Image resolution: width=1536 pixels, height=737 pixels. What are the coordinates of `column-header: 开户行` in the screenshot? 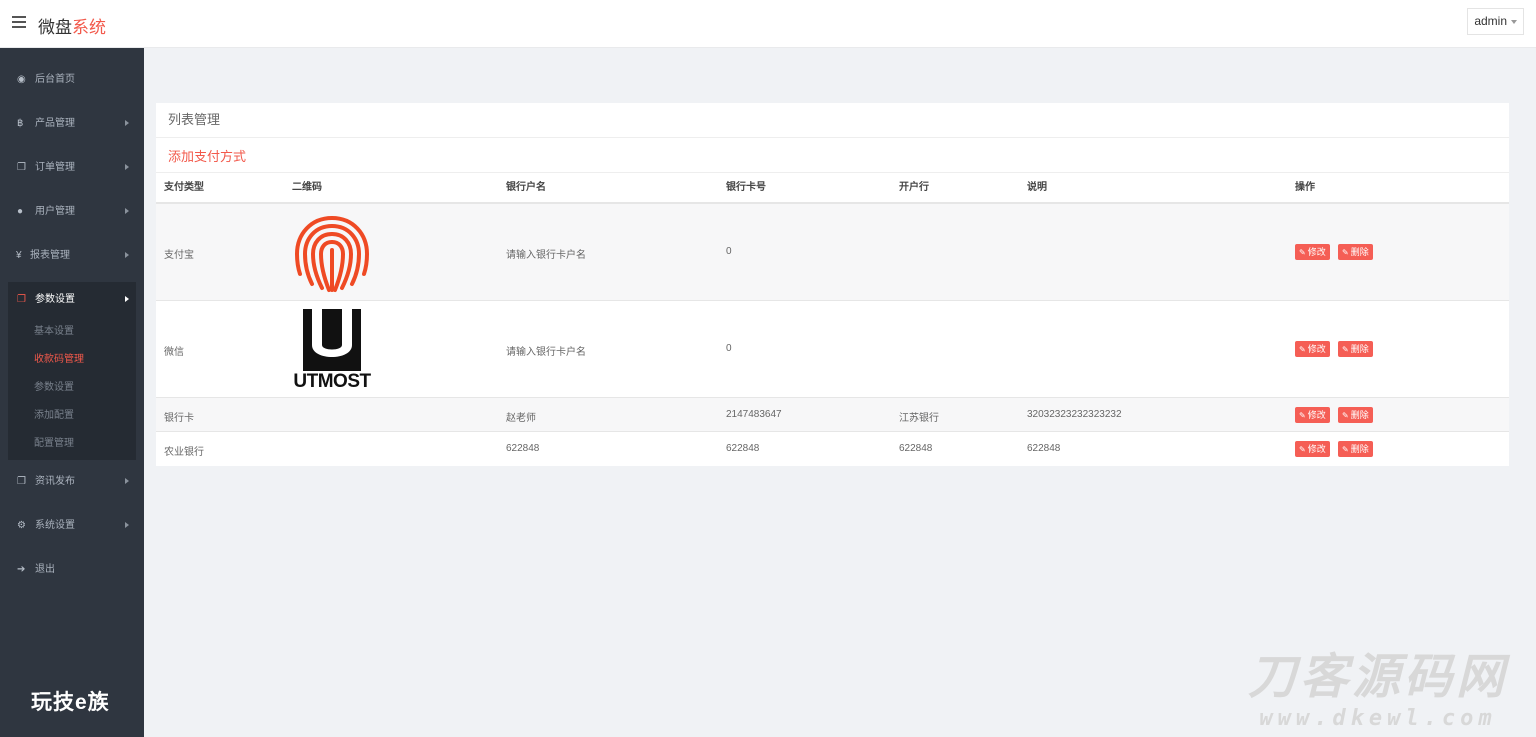 It's located at (914, 187).